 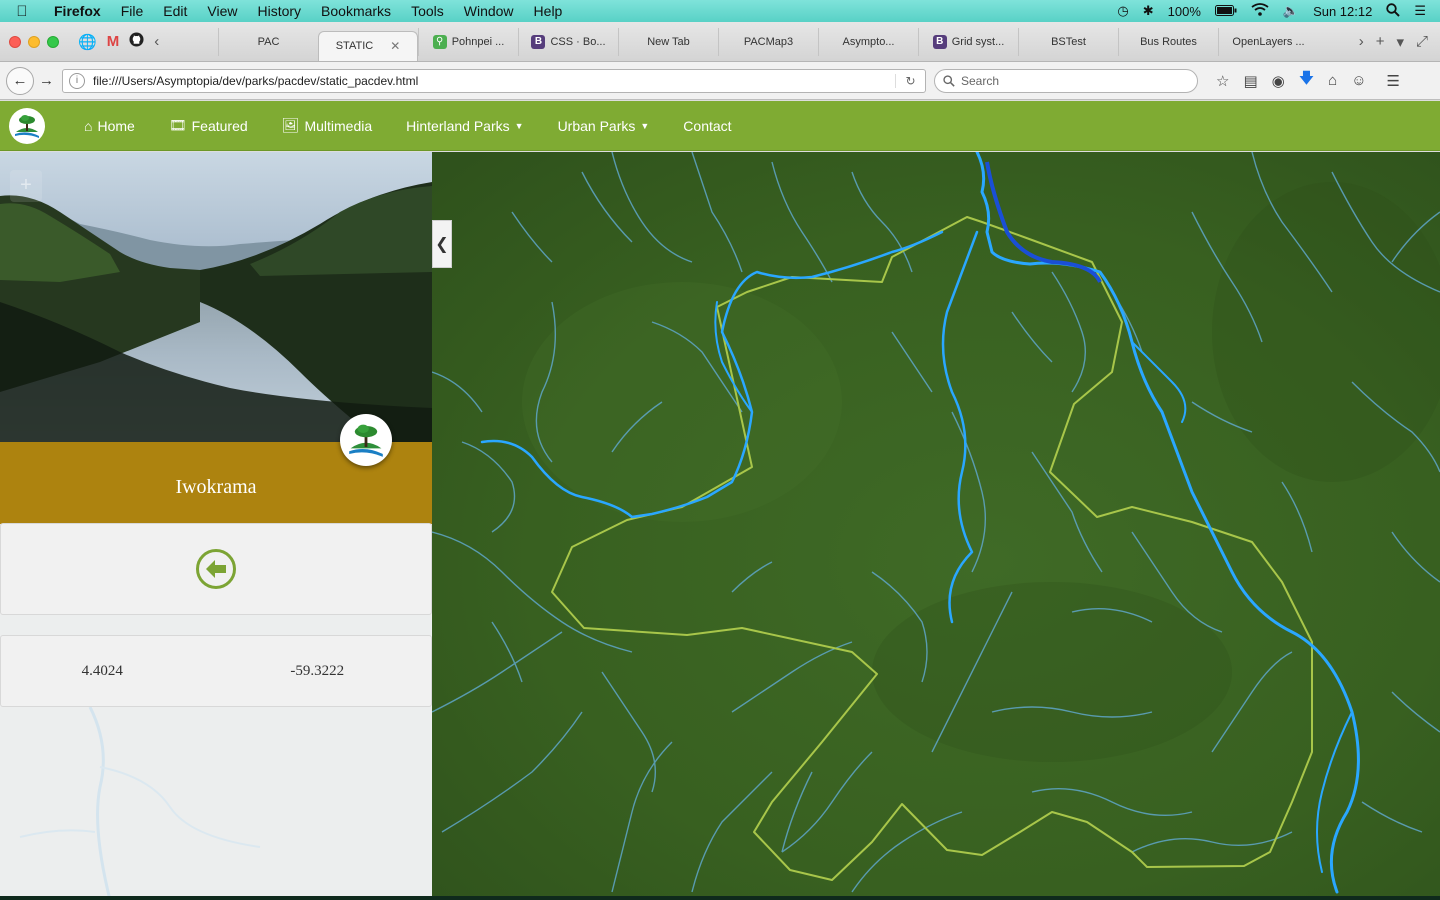 I want to click on nav-contact-label: Contact, so click(x=707, y=125).